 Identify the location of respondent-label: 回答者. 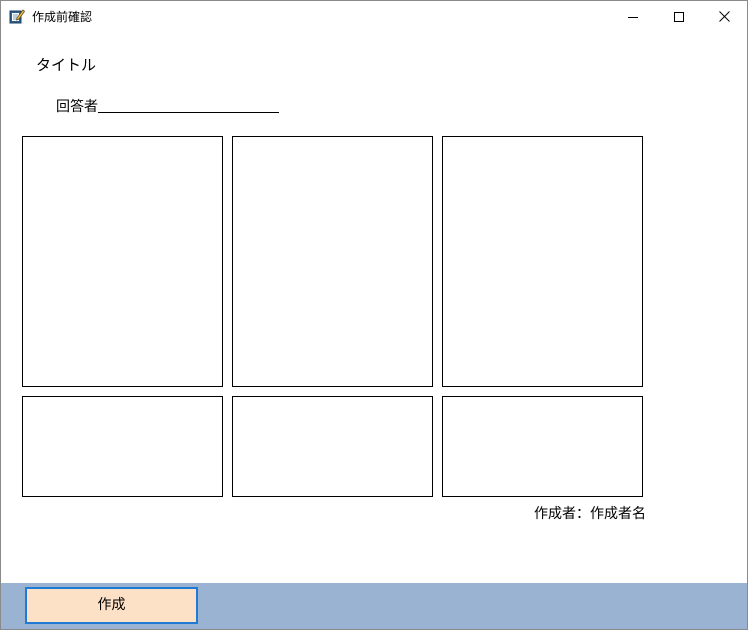
(77, 107).